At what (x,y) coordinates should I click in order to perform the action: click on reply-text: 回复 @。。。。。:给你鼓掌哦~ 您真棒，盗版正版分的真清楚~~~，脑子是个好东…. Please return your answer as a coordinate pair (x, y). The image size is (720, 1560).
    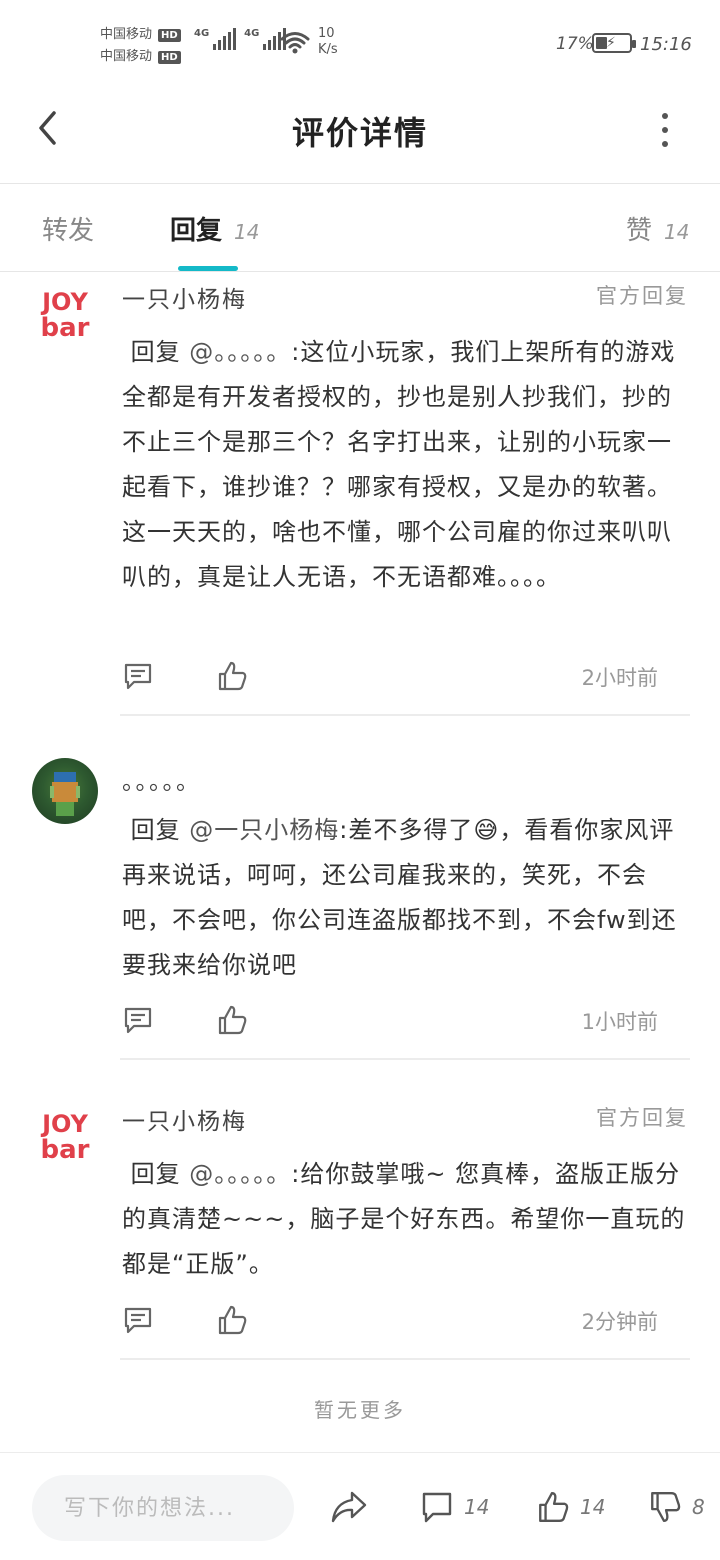
    Looking at the image, I should click on (408, 1219).